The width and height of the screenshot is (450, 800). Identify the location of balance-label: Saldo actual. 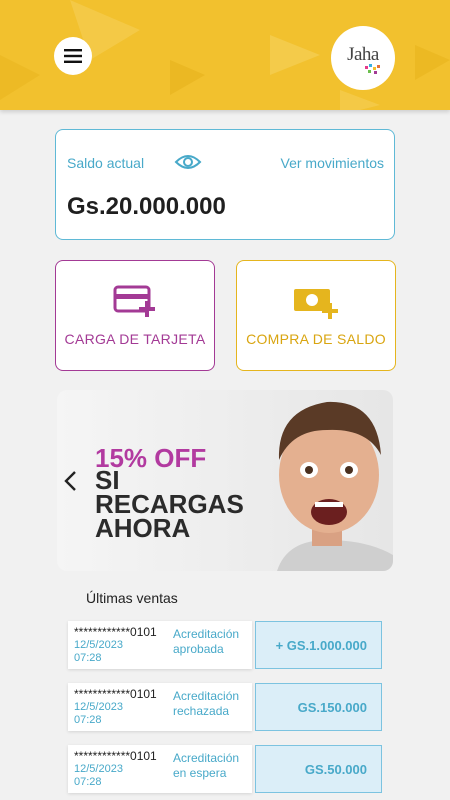
(106, 163).